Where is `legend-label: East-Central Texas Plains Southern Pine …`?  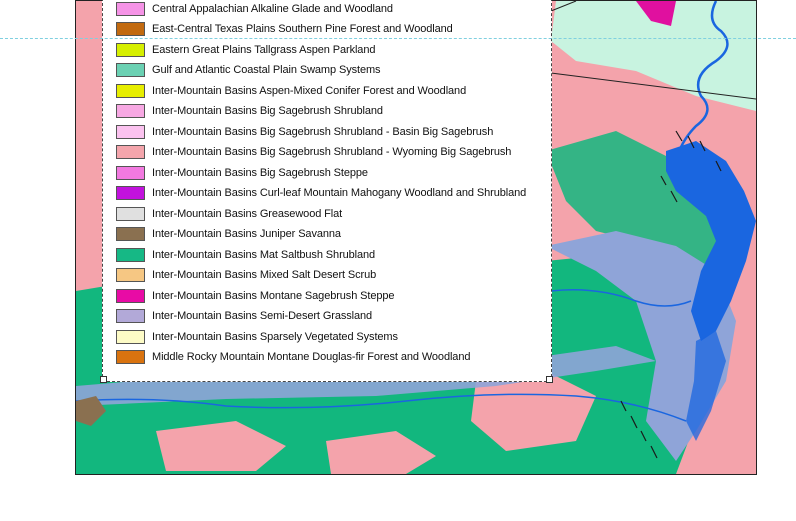
legend-label: East-Central Texas Plains Southern Pine … is located at coordinates (302, 29).